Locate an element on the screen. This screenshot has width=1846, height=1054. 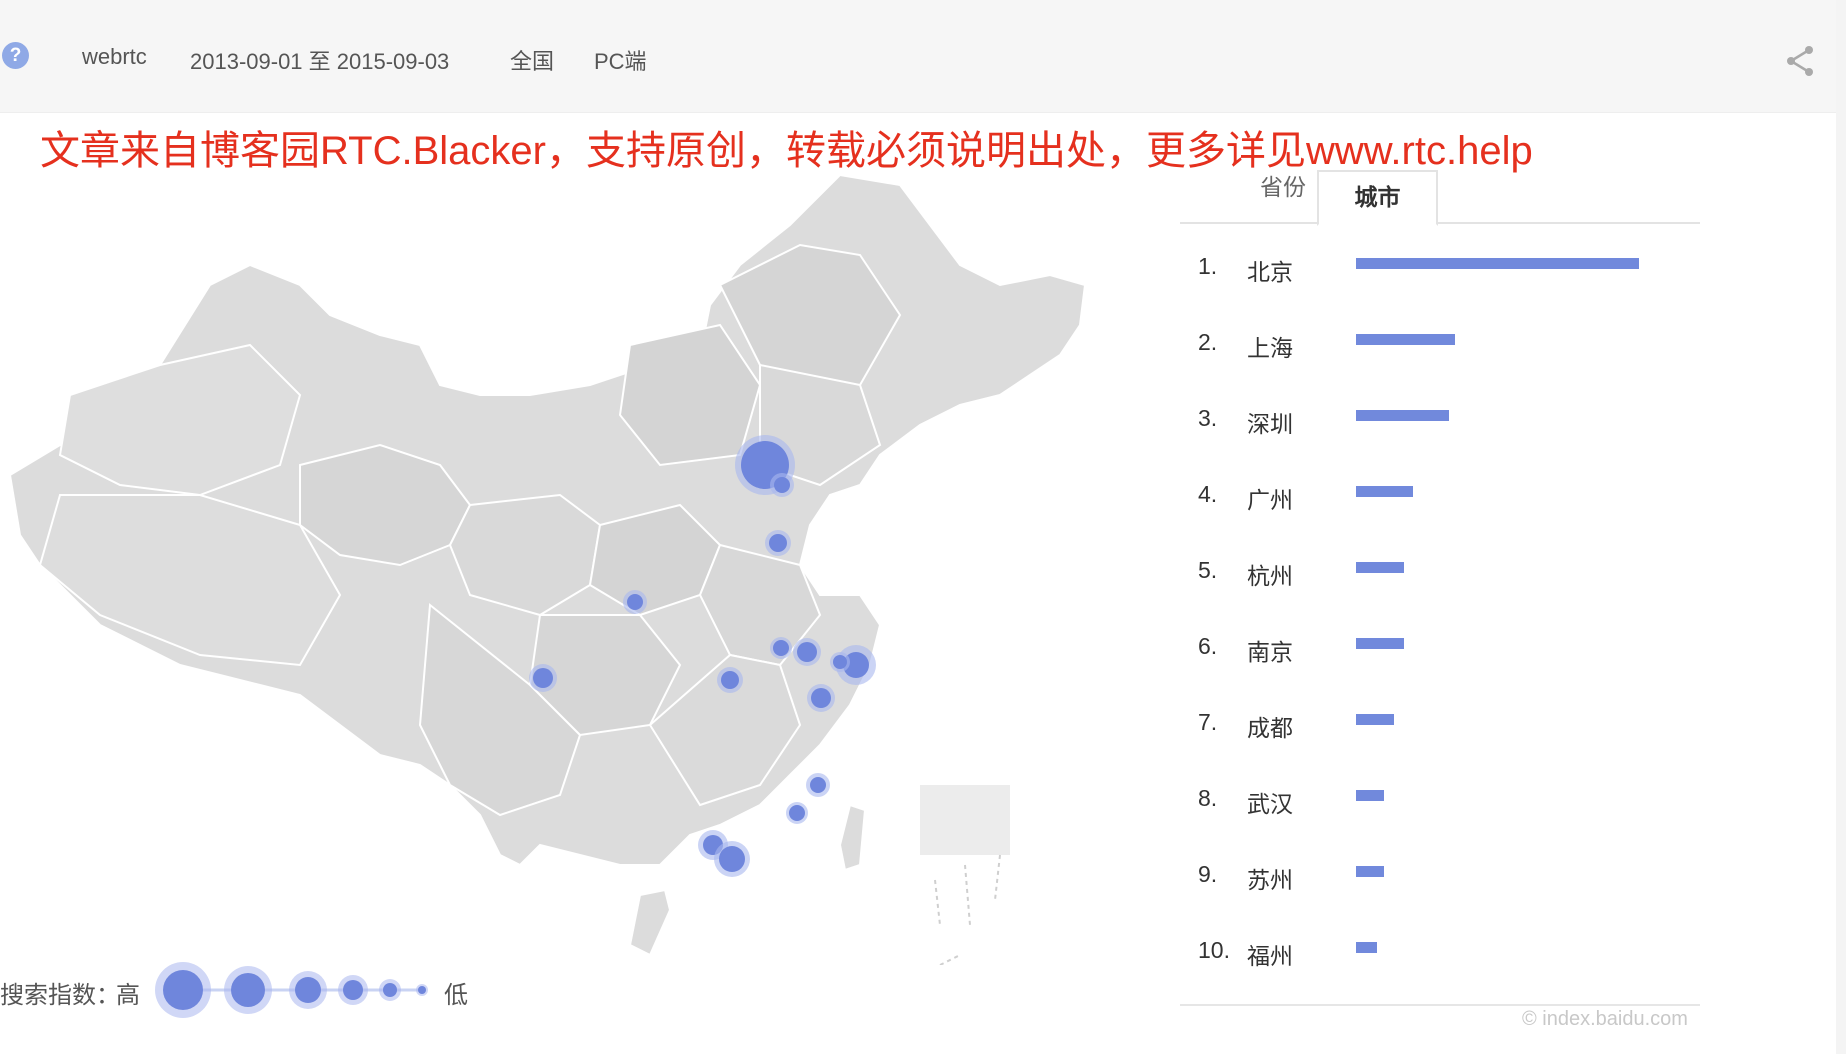
ranking-rank: 7. is located at coordinates (1208, 722).